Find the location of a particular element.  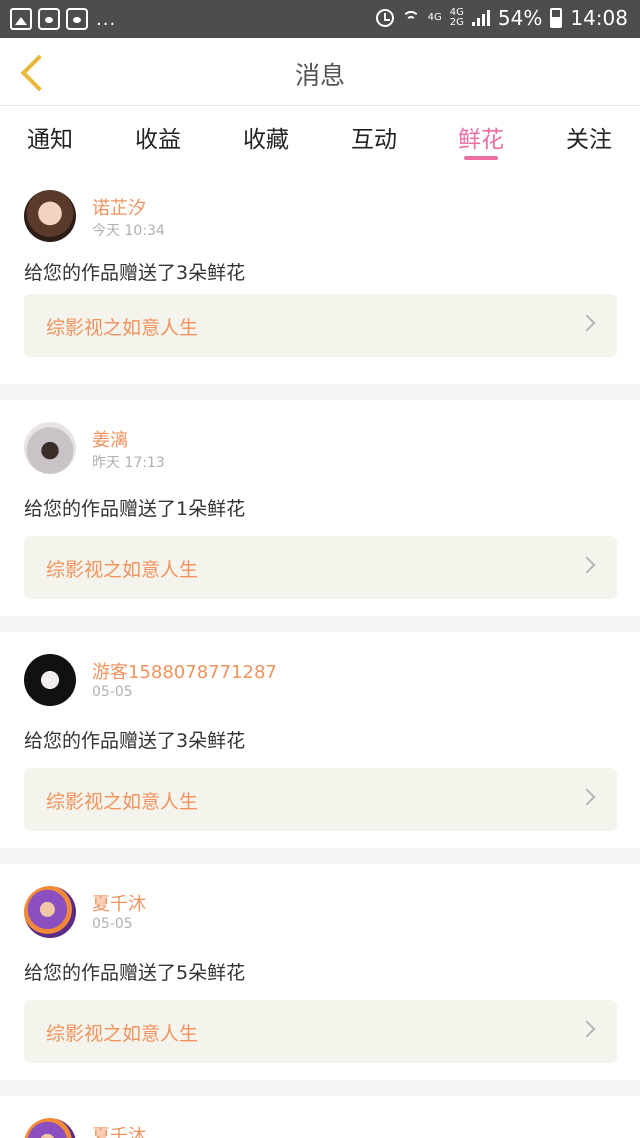

username: 姜漓 is located at coordinates (110, 439).